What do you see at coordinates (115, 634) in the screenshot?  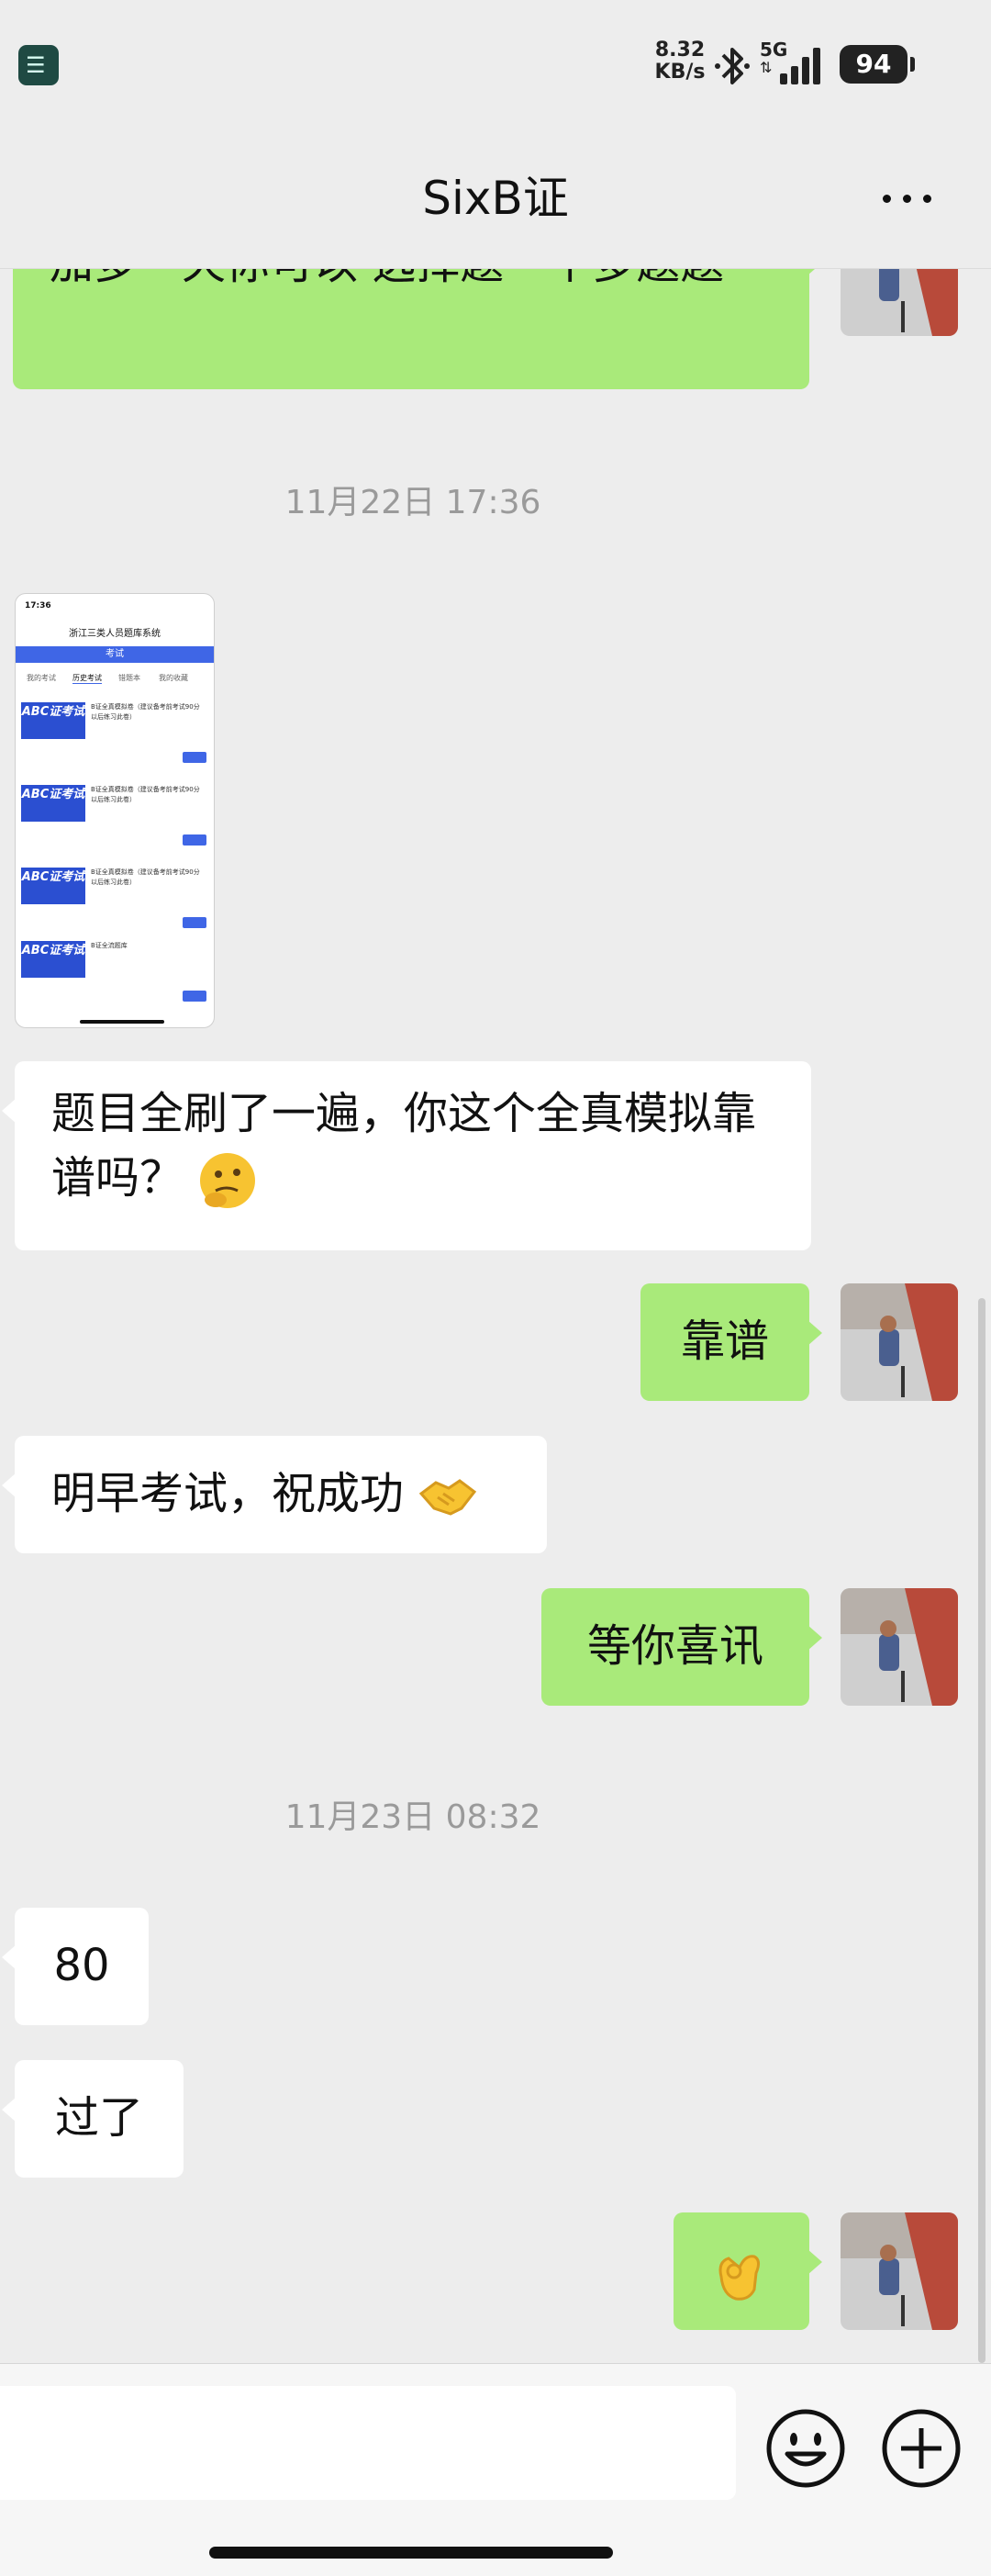 I see `thumb-app-title: 浙江三类人员题库系统` at bounding box center [115, 634].